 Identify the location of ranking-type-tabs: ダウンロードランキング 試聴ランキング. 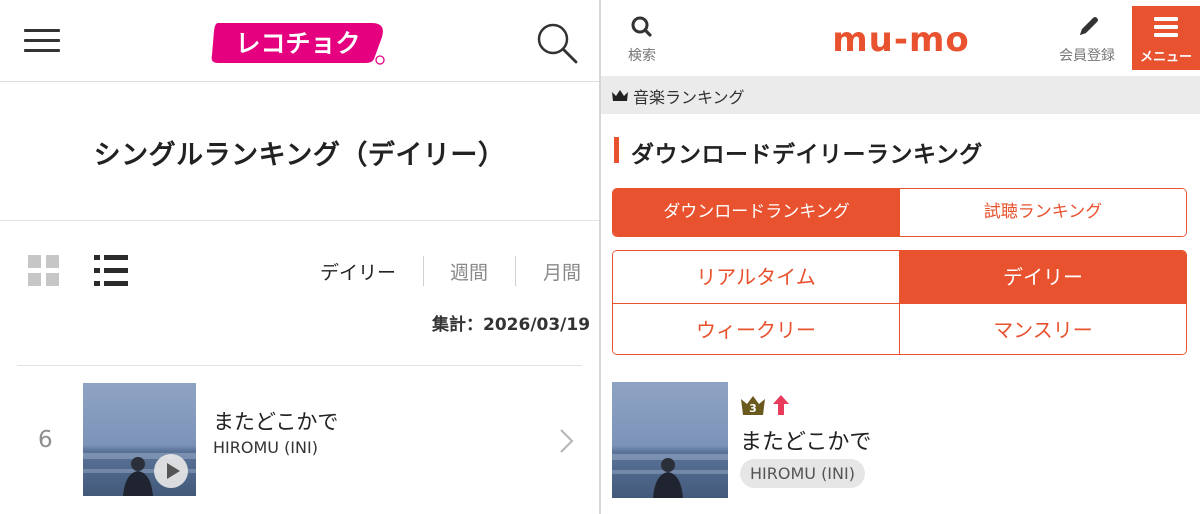
(899, 212).